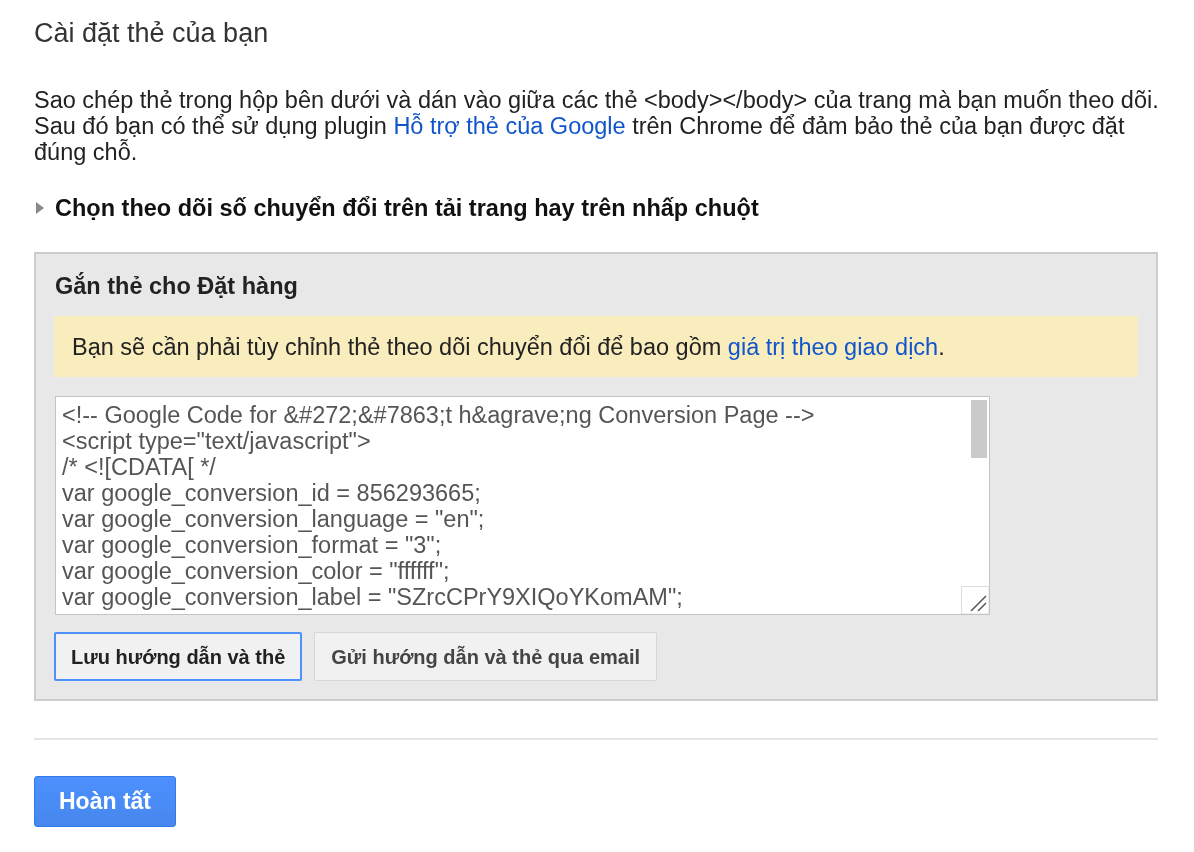  I want to click on code-line: var google_conversion_format = "3";, so click(252, 545).